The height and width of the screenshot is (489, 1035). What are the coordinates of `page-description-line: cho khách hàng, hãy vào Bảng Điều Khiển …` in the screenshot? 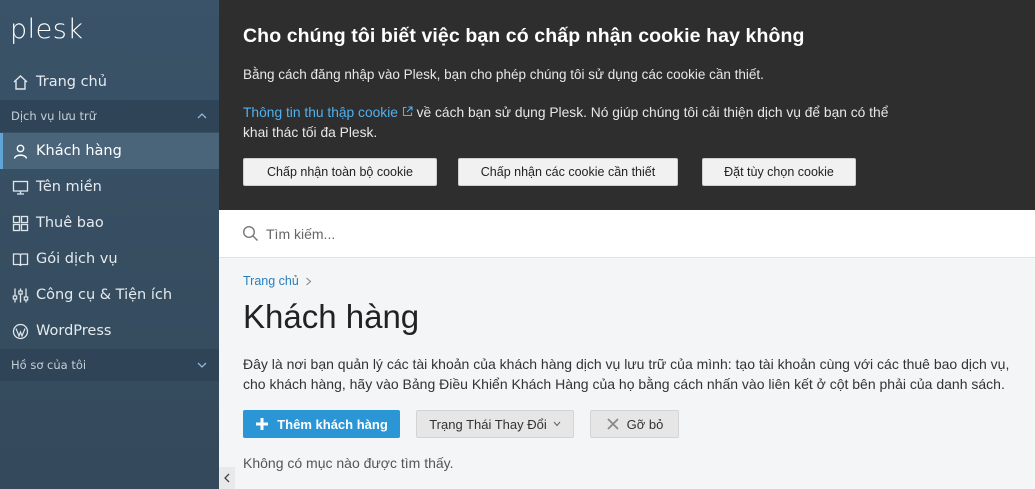 It's located at (624, 384).